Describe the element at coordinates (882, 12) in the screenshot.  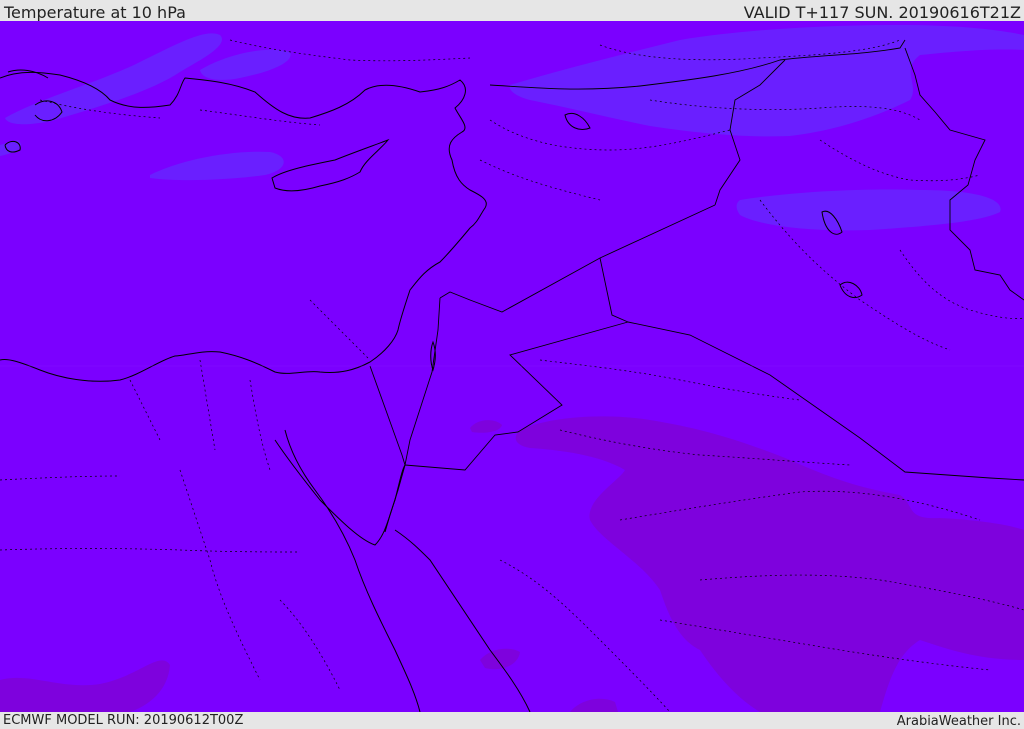
I see `valid-time-label: VALID T+117 SUN. 20190616T21Z` at that location.